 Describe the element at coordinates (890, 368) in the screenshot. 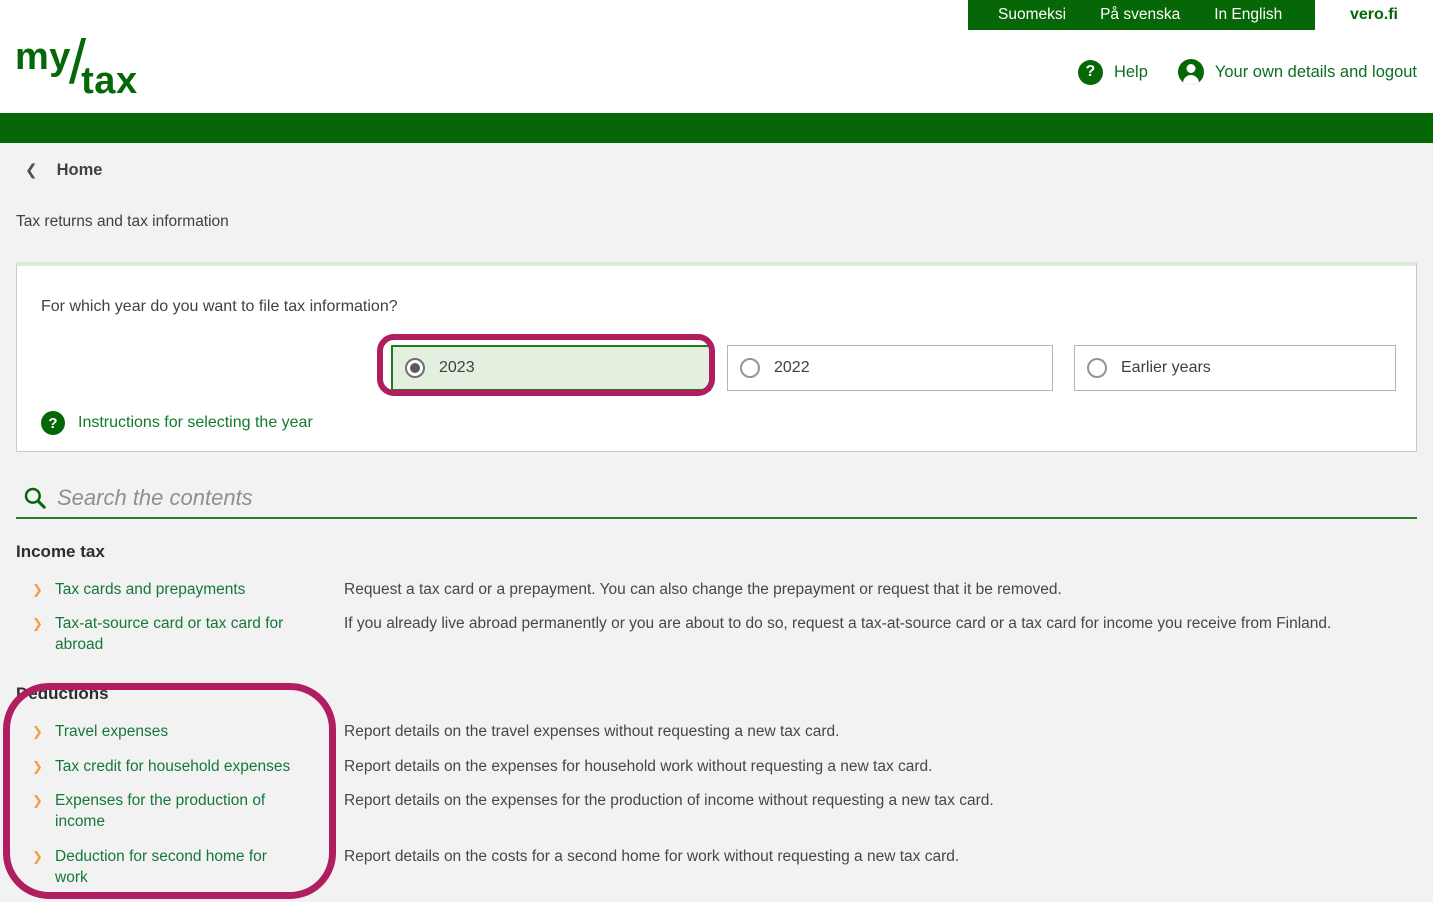

I see `year-option-2022: 2022` at that location.